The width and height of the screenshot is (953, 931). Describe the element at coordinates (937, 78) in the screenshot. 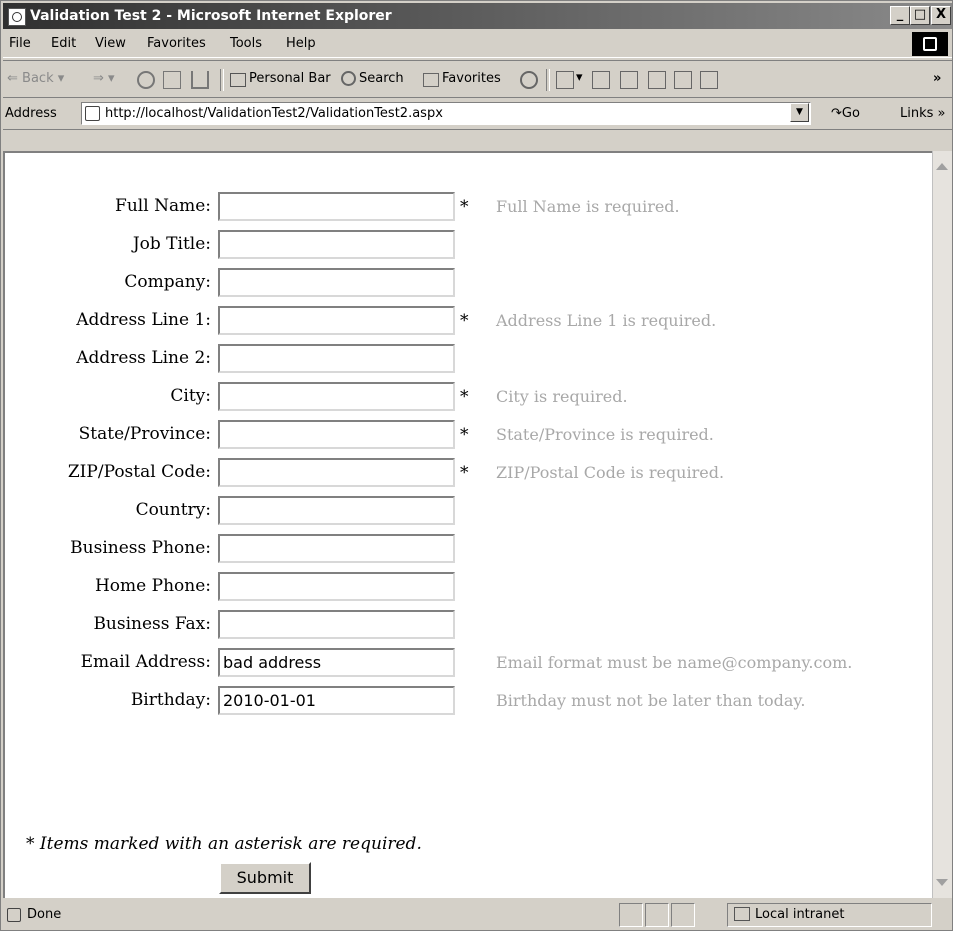

I see `toolbar-overflow-icon: »` at that location.